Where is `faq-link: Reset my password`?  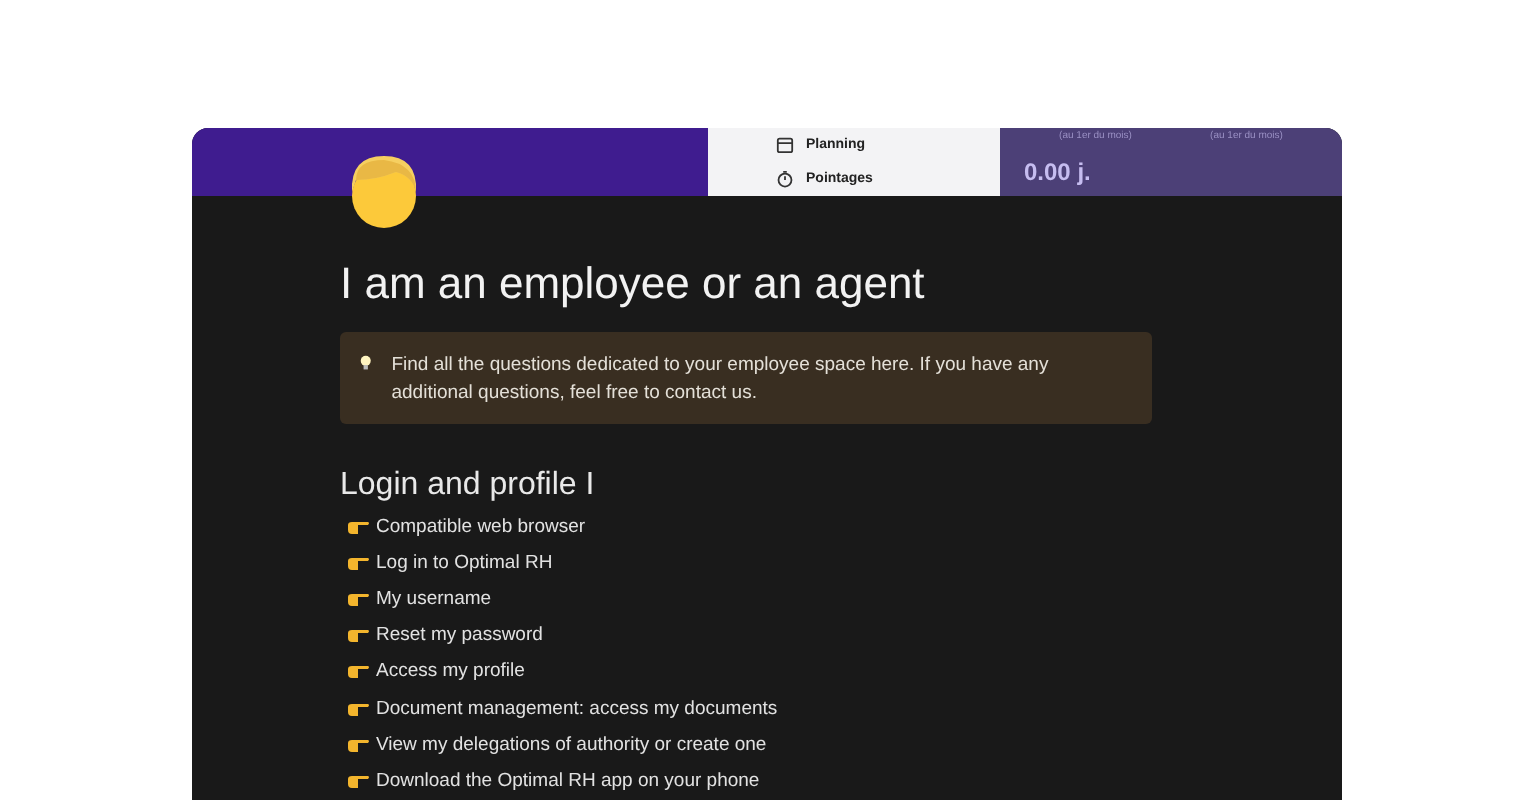 faq-link: Reset my password is located at coordinates (459, 635).